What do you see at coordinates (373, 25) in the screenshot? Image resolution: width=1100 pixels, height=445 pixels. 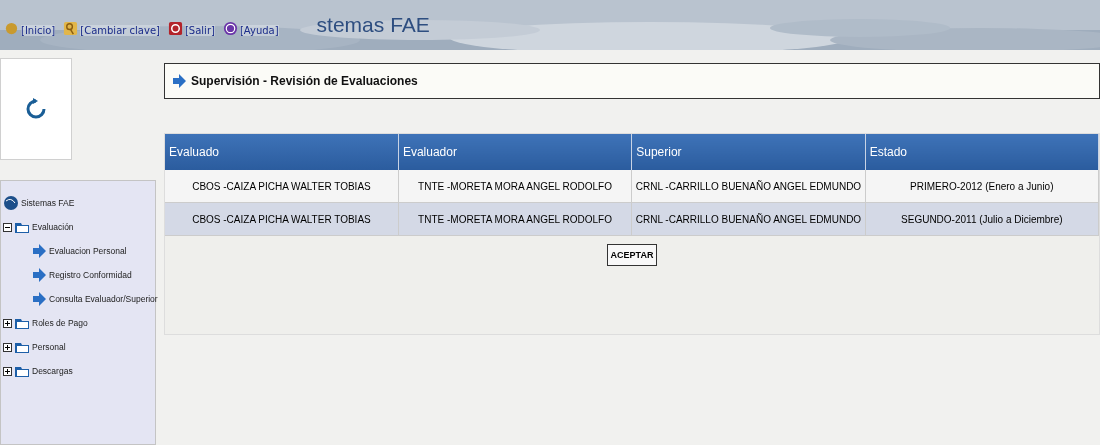 I see `banner-title: stemas FAE` at bounding box center [373, 25].